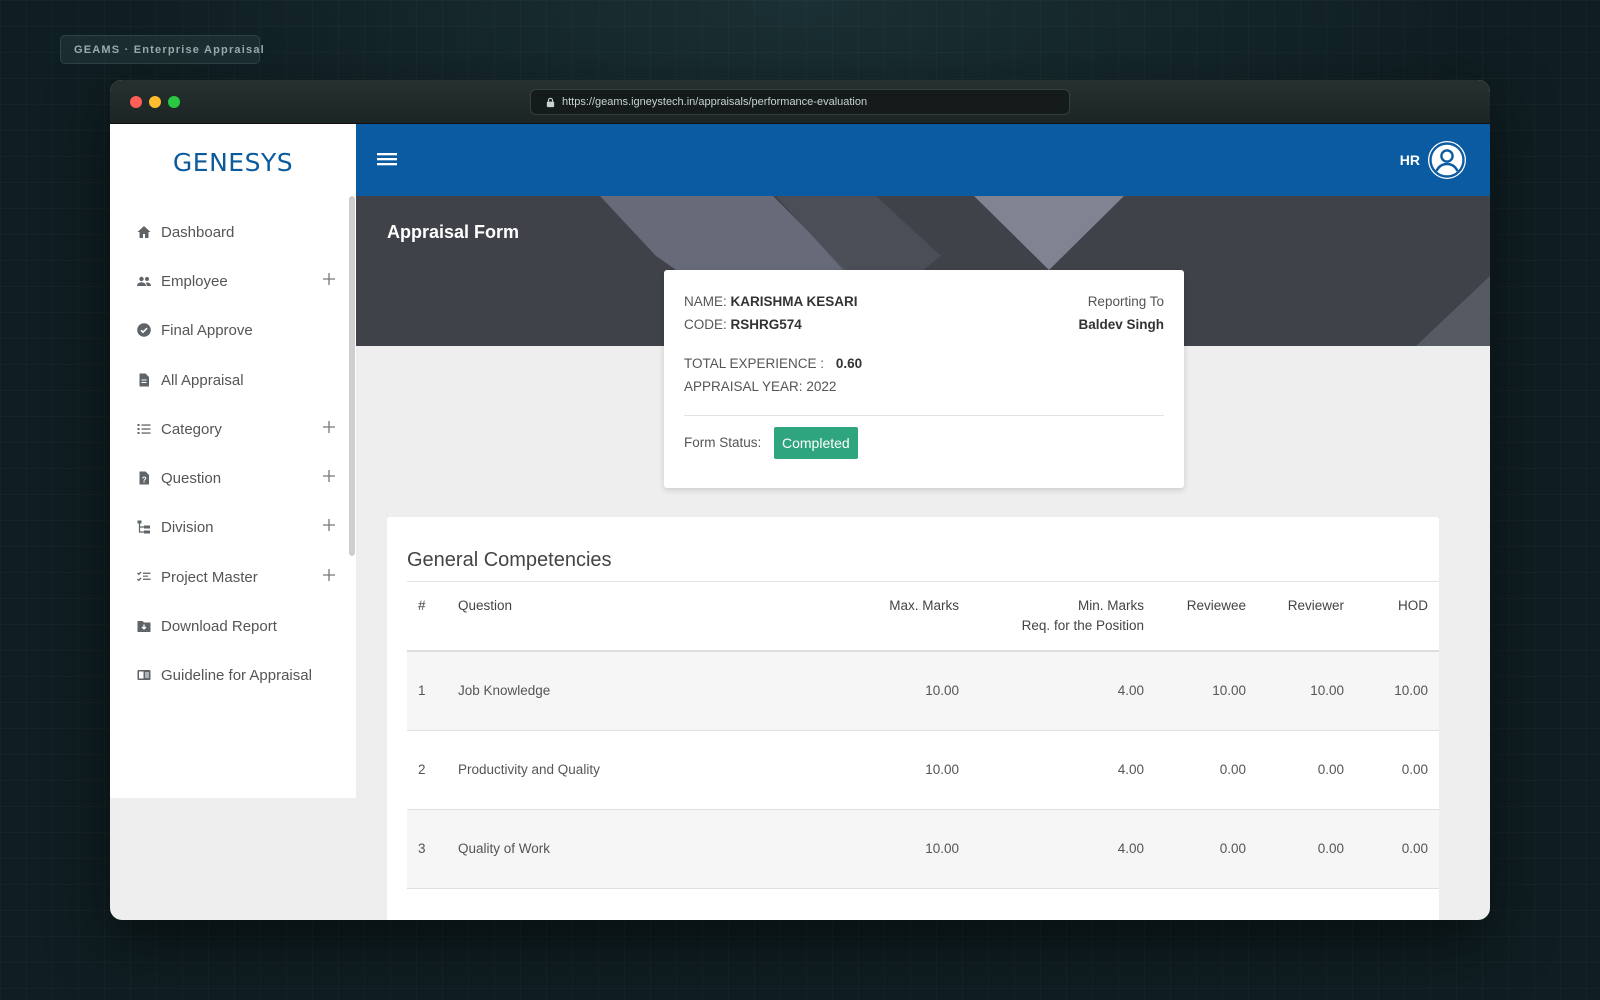  What do you see at coordinates (162, 49) in the screenshot?
I see `brand-chip: GEAMS · Enterprise Appraisal` at bounding box center [162, 49].